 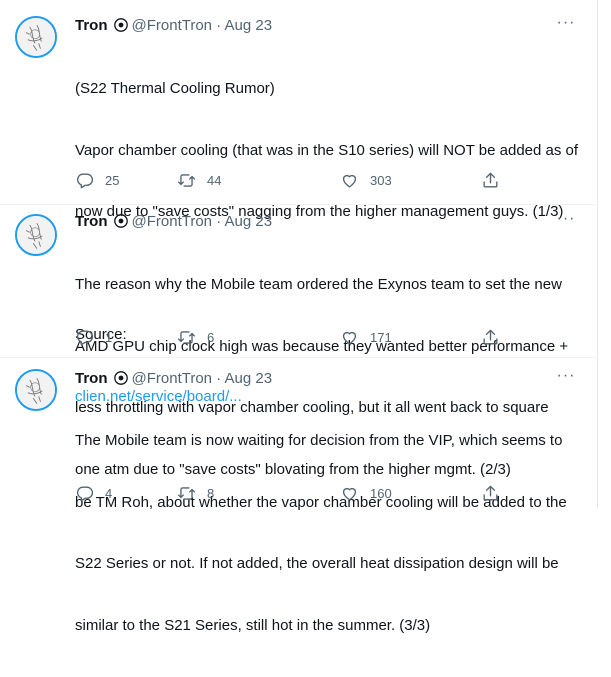 What do you see at coordinates (295, 337) in the screenshot?
I see `tweet-actions: 1 6 171` at bounding box center [295, 337].